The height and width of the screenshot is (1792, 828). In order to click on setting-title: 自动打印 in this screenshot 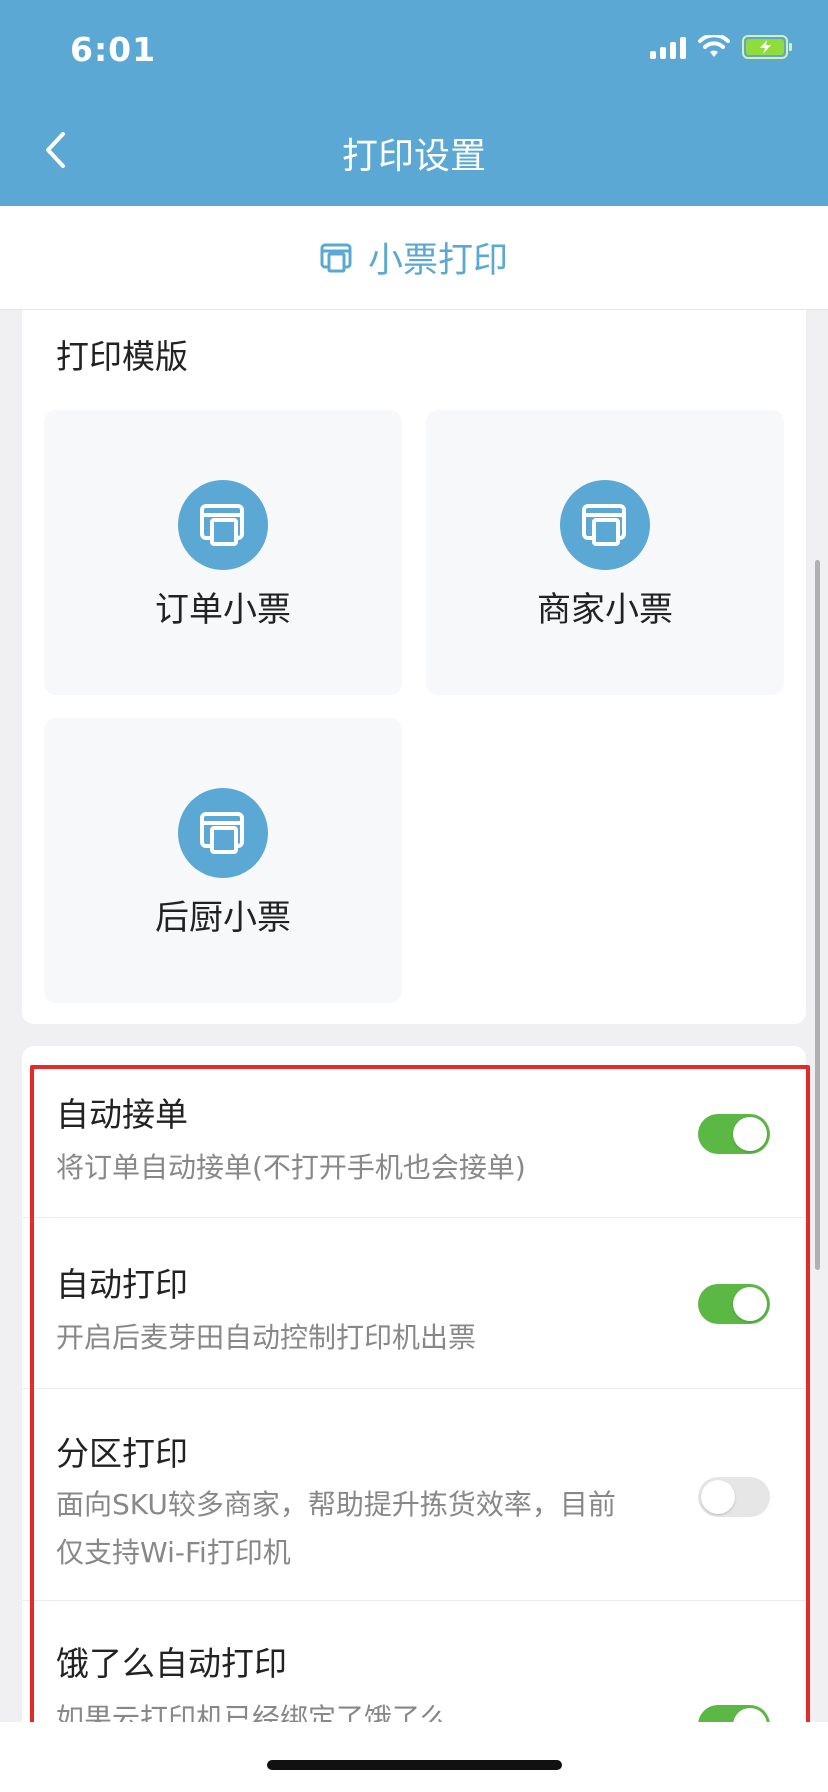, I will do `click(122, 1284)`.